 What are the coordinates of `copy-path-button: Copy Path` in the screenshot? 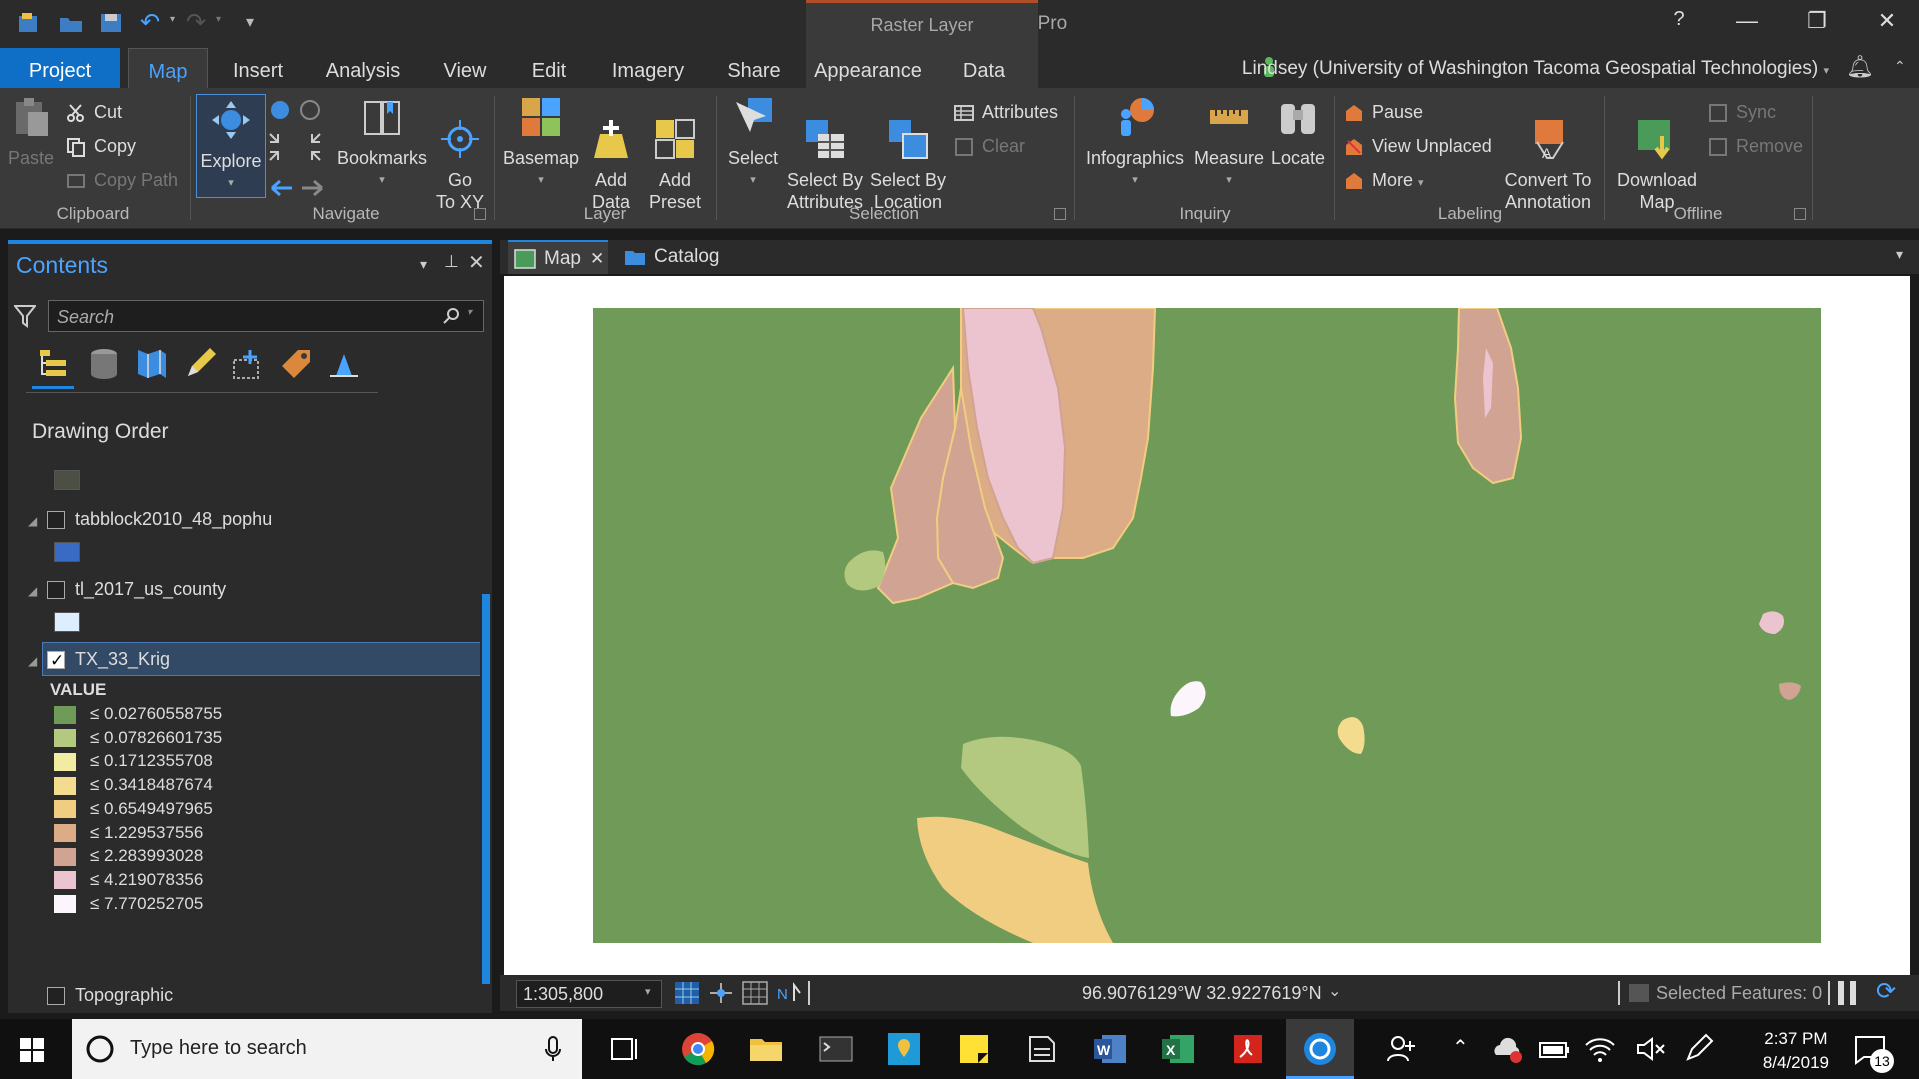 It's located at (122, 180).